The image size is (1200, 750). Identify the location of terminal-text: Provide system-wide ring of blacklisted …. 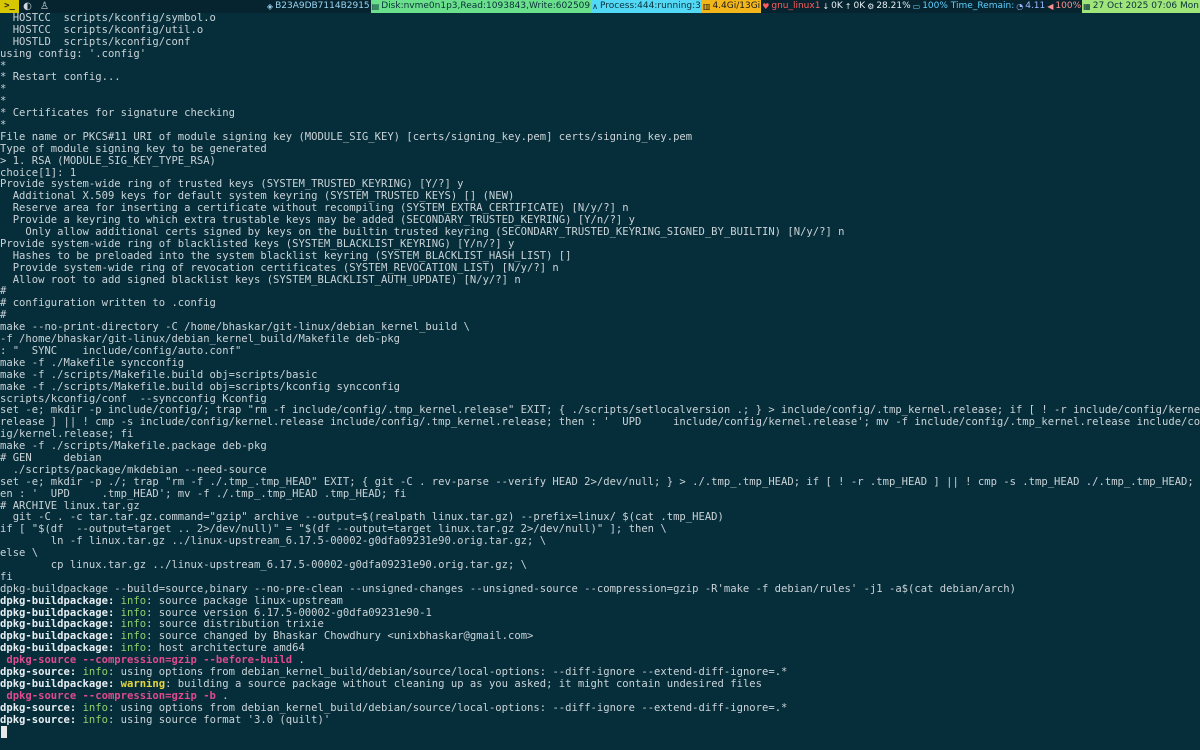
(257, 244).